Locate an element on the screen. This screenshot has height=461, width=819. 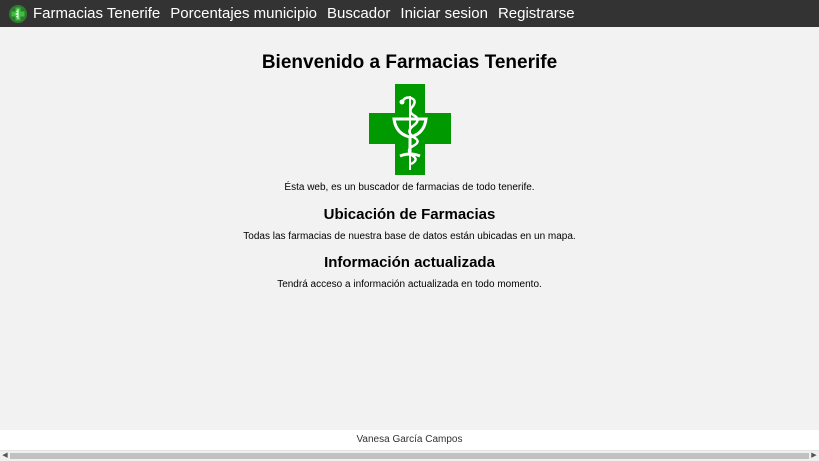
footer: Vanesa García Campos is located at coordinates (409, 440).